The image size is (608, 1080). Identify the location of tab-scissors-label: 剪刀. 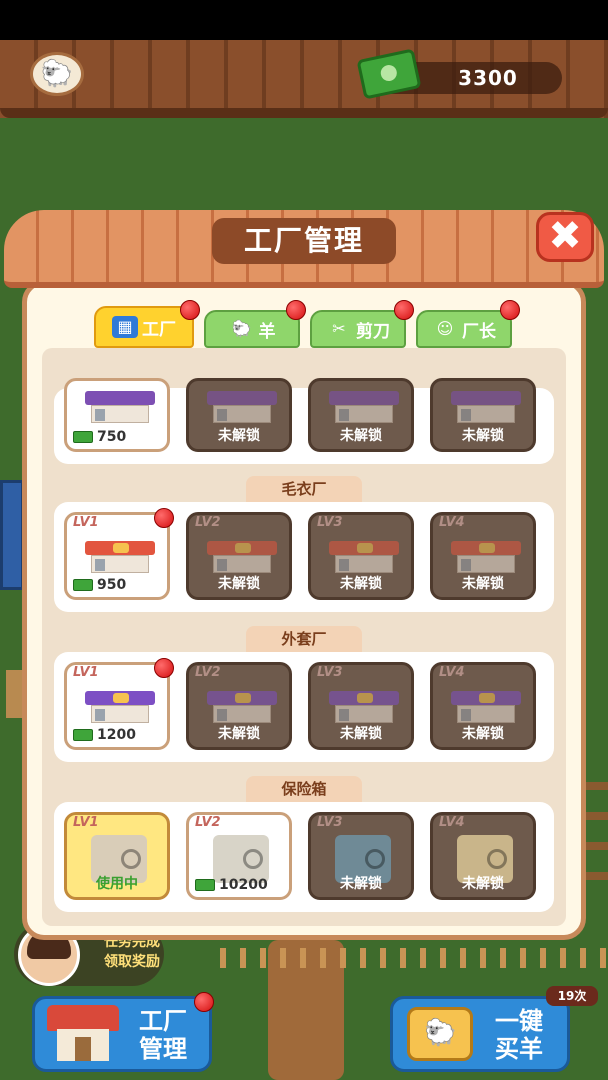
(373, 331).